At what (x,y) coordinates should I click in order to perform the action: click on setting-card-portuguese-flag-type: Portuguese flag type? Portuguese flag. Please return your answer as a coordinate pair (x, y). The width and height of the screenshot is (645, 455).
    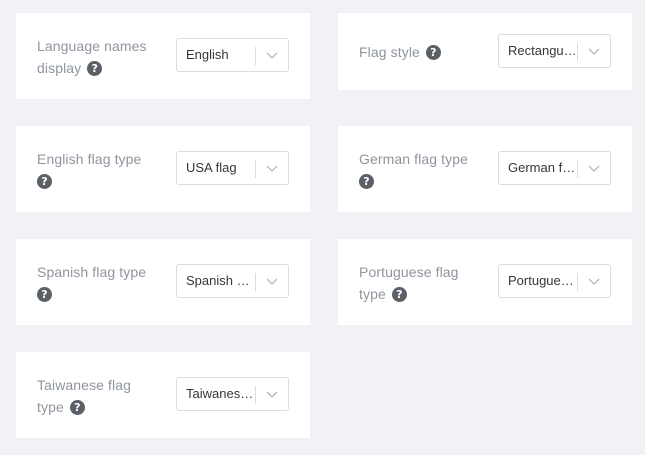
    Looking at the image, I should click on (485, 282).